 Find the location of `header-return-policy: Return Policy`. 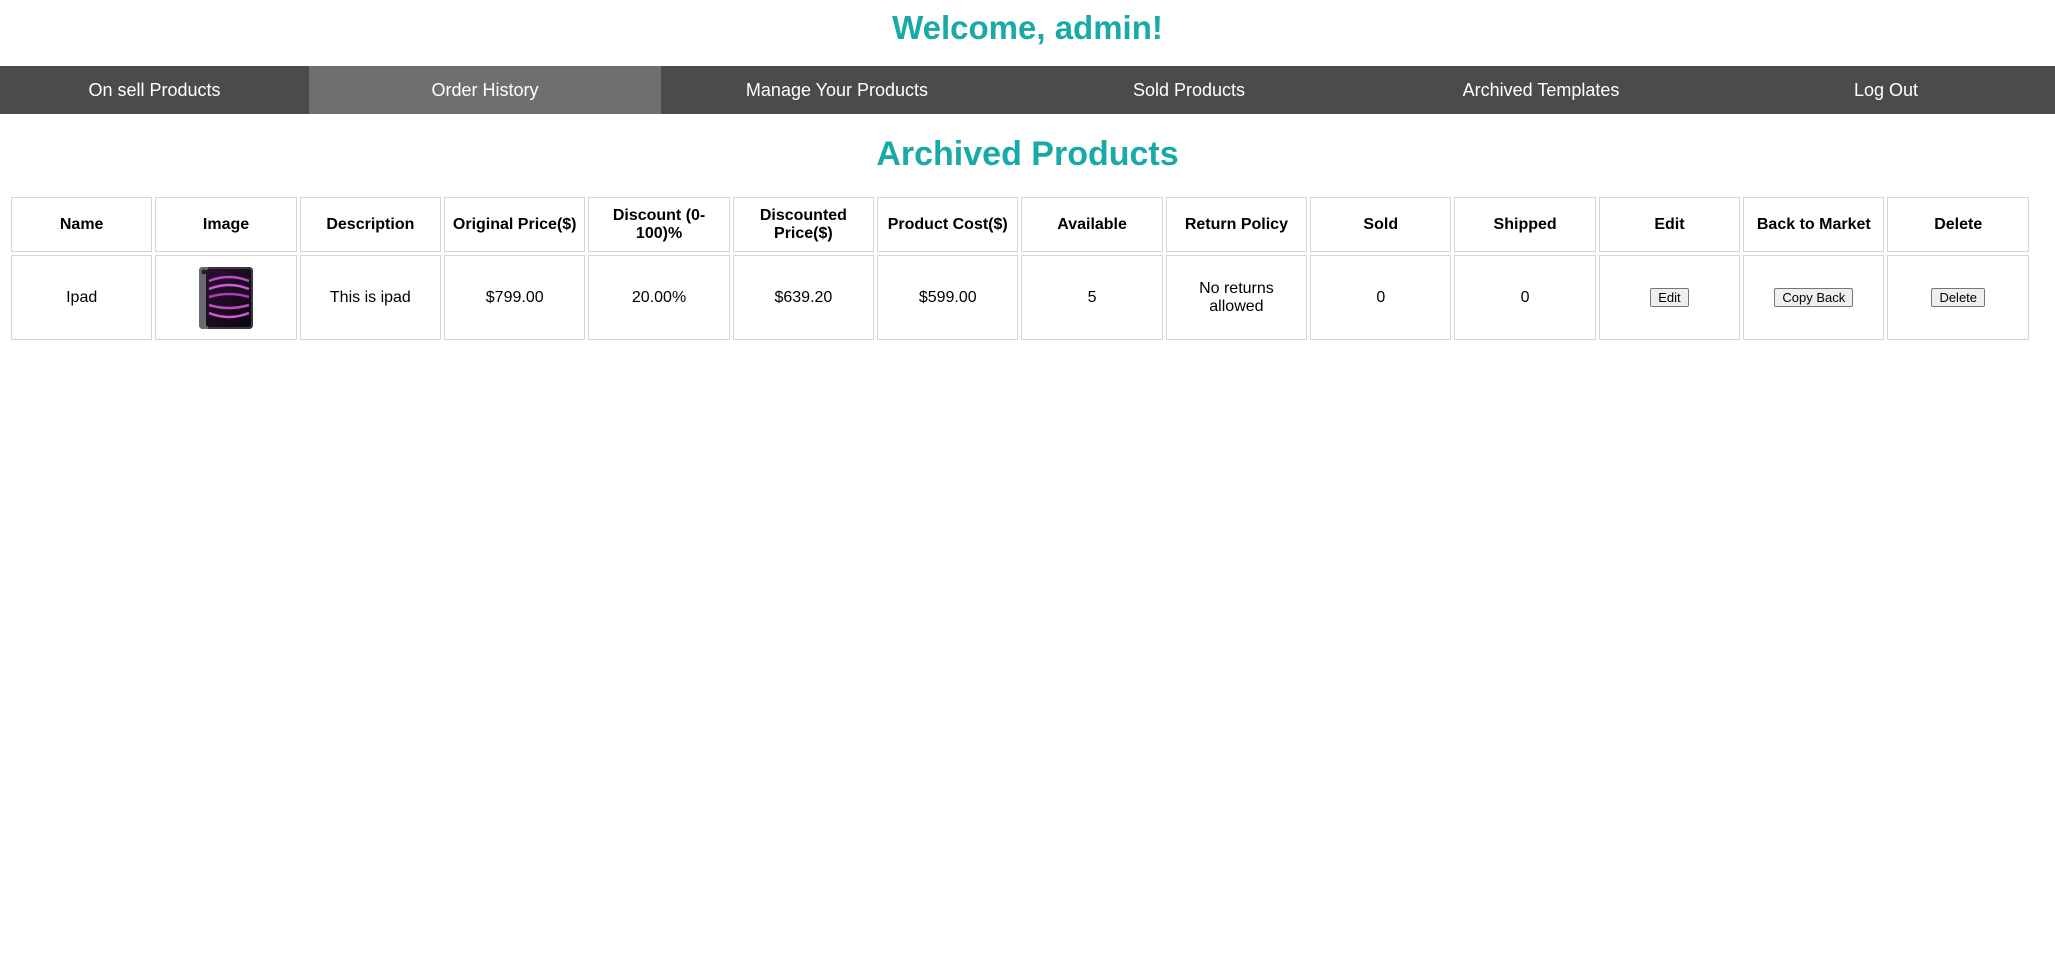

header-return-policy: Return Policy is located at coordinates (1236, 224).